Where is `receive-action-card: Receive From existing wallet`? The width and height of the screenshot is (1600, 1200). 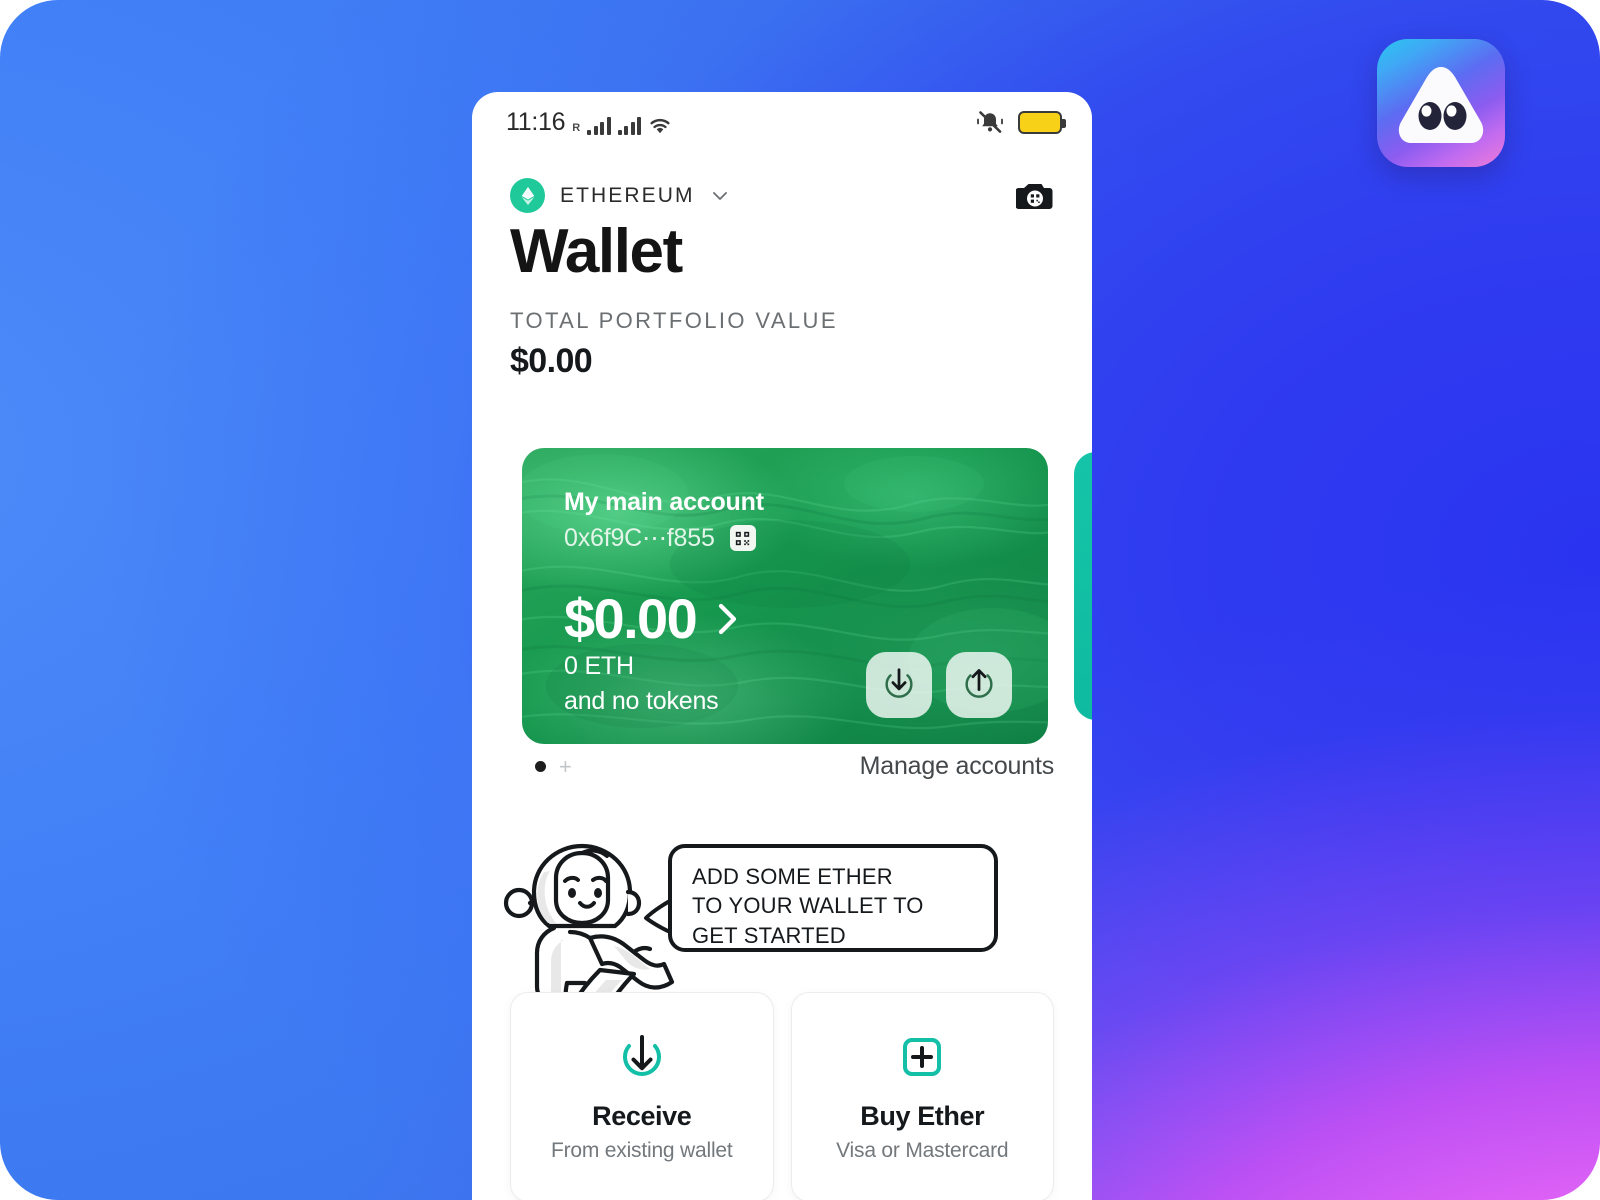 receive-action-card: Receive From existing wallet is located at coordinates (642, 1096).